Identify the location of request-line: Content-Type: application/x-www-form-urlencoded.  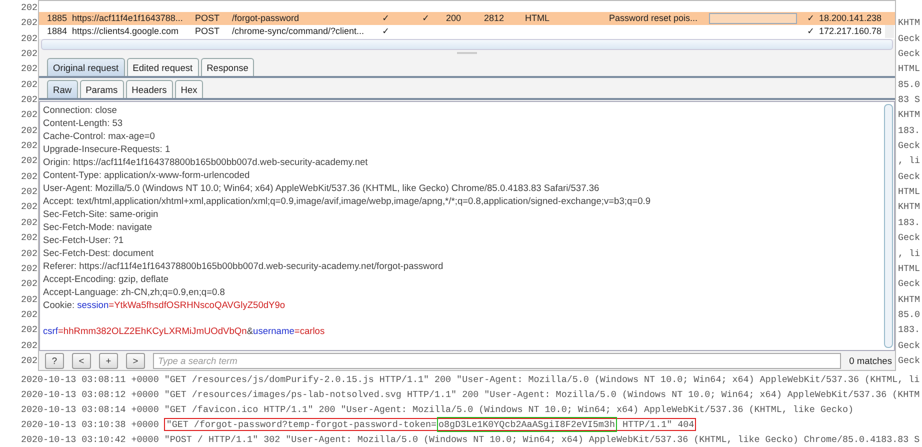
(147, 175).